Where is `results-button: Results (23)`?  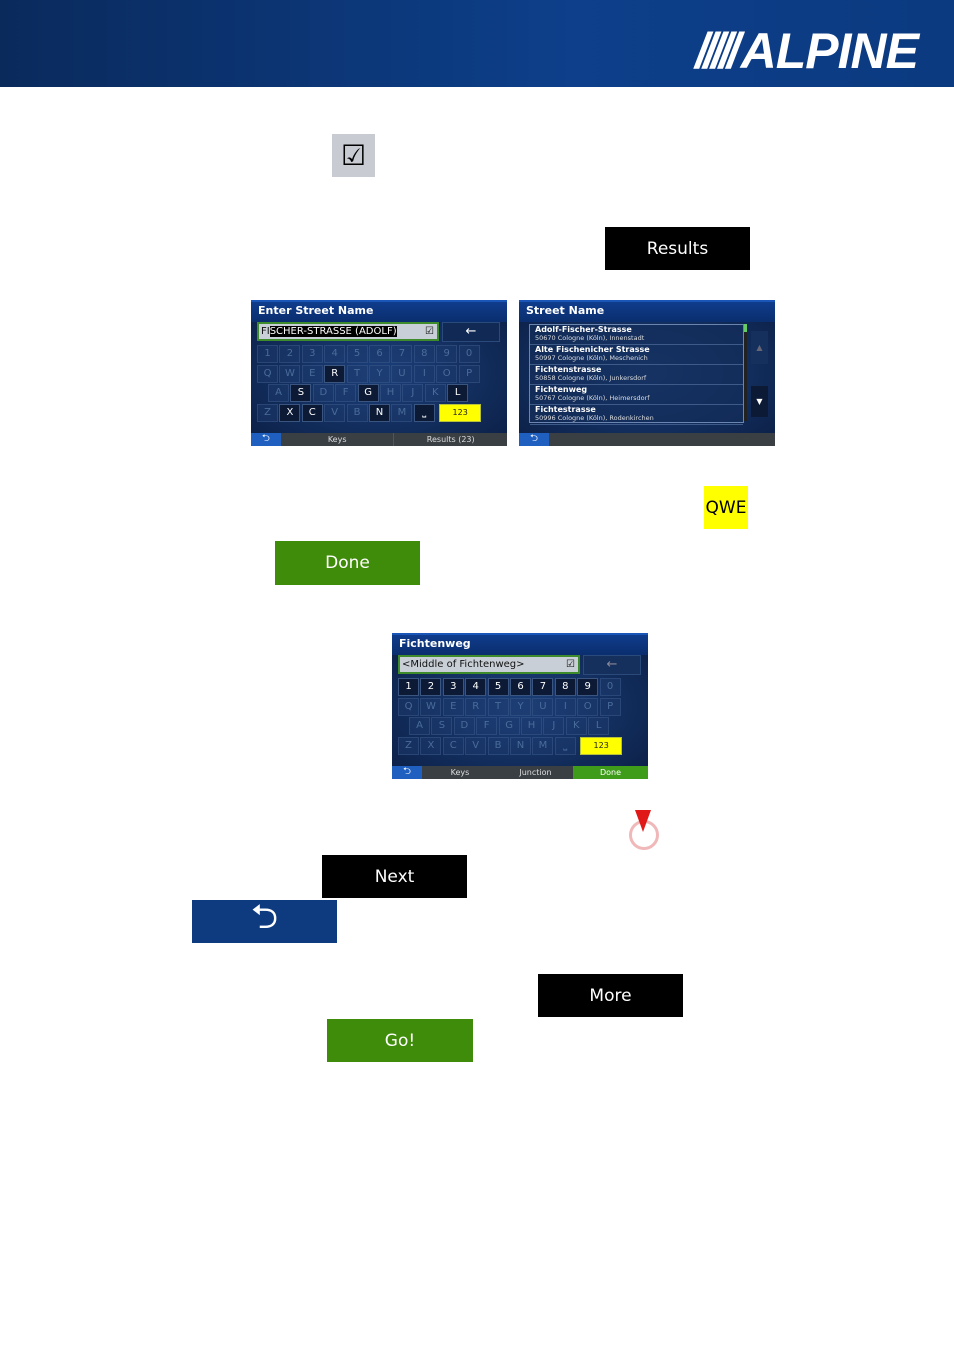 results-button: Results (23) is located at coordinates (450, 439).